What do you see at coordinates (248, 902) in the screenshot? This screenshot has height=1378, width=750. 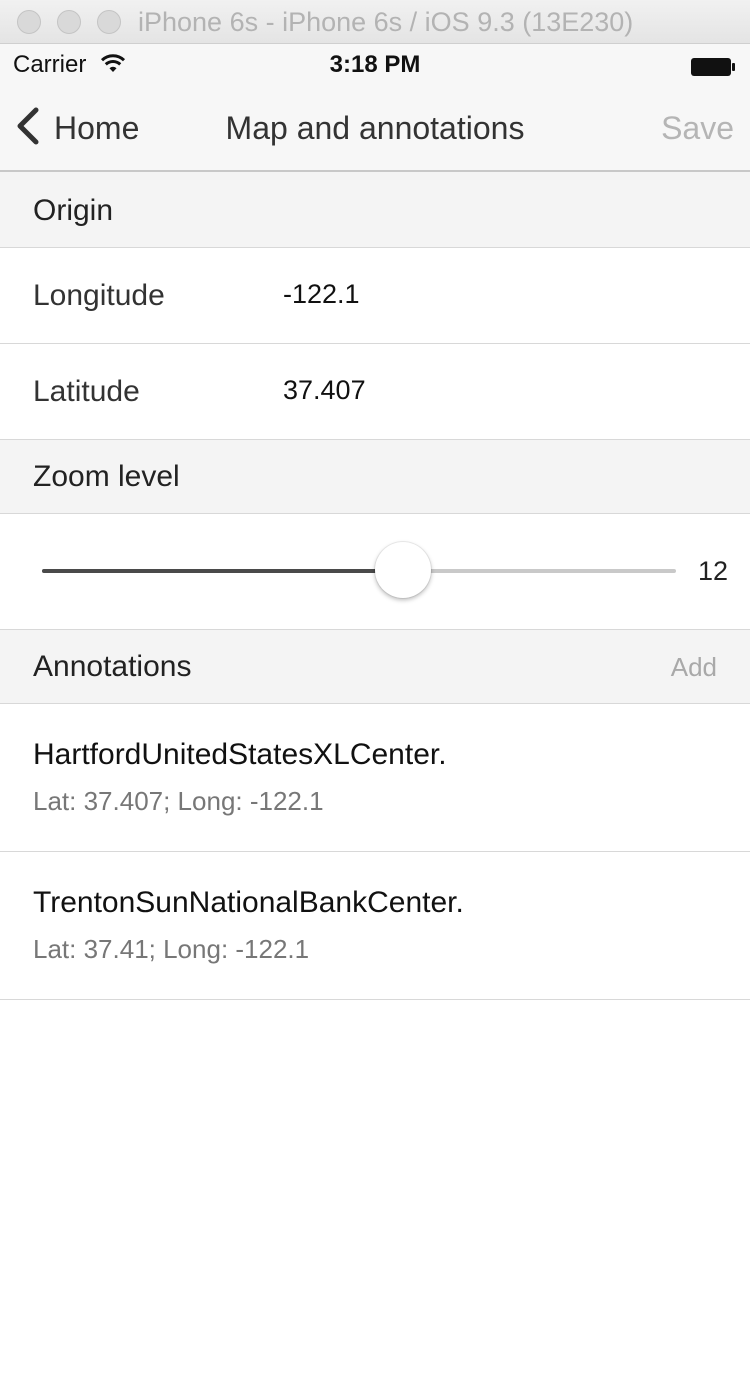 I see `annotation-title: TrentonSunNationalBankCenter.` at bounding box center [248, 902].